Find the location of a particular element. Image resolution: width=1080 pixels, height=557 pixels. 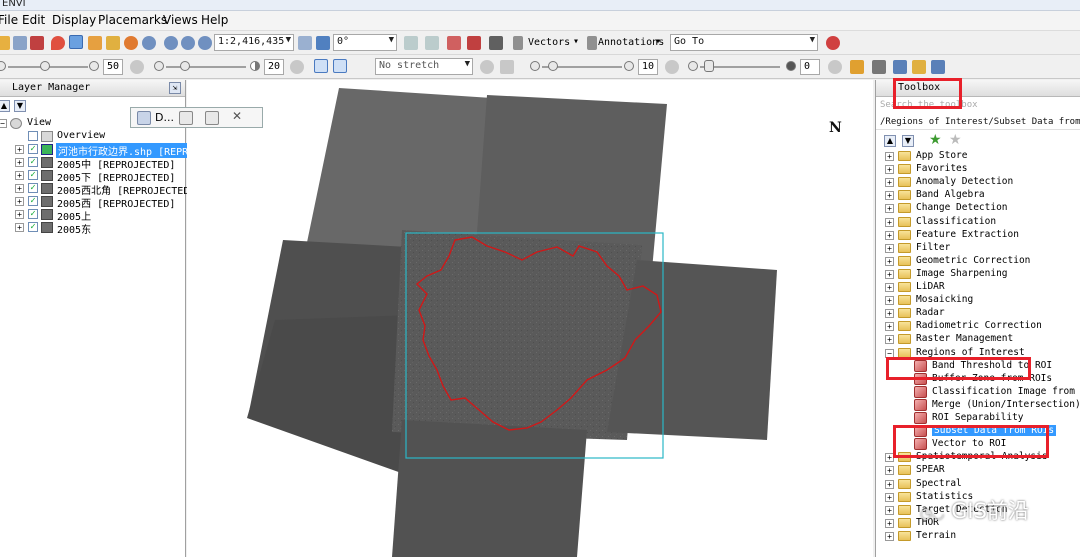

toolbox-folder: + Filter is located at coordinates (978, 248).